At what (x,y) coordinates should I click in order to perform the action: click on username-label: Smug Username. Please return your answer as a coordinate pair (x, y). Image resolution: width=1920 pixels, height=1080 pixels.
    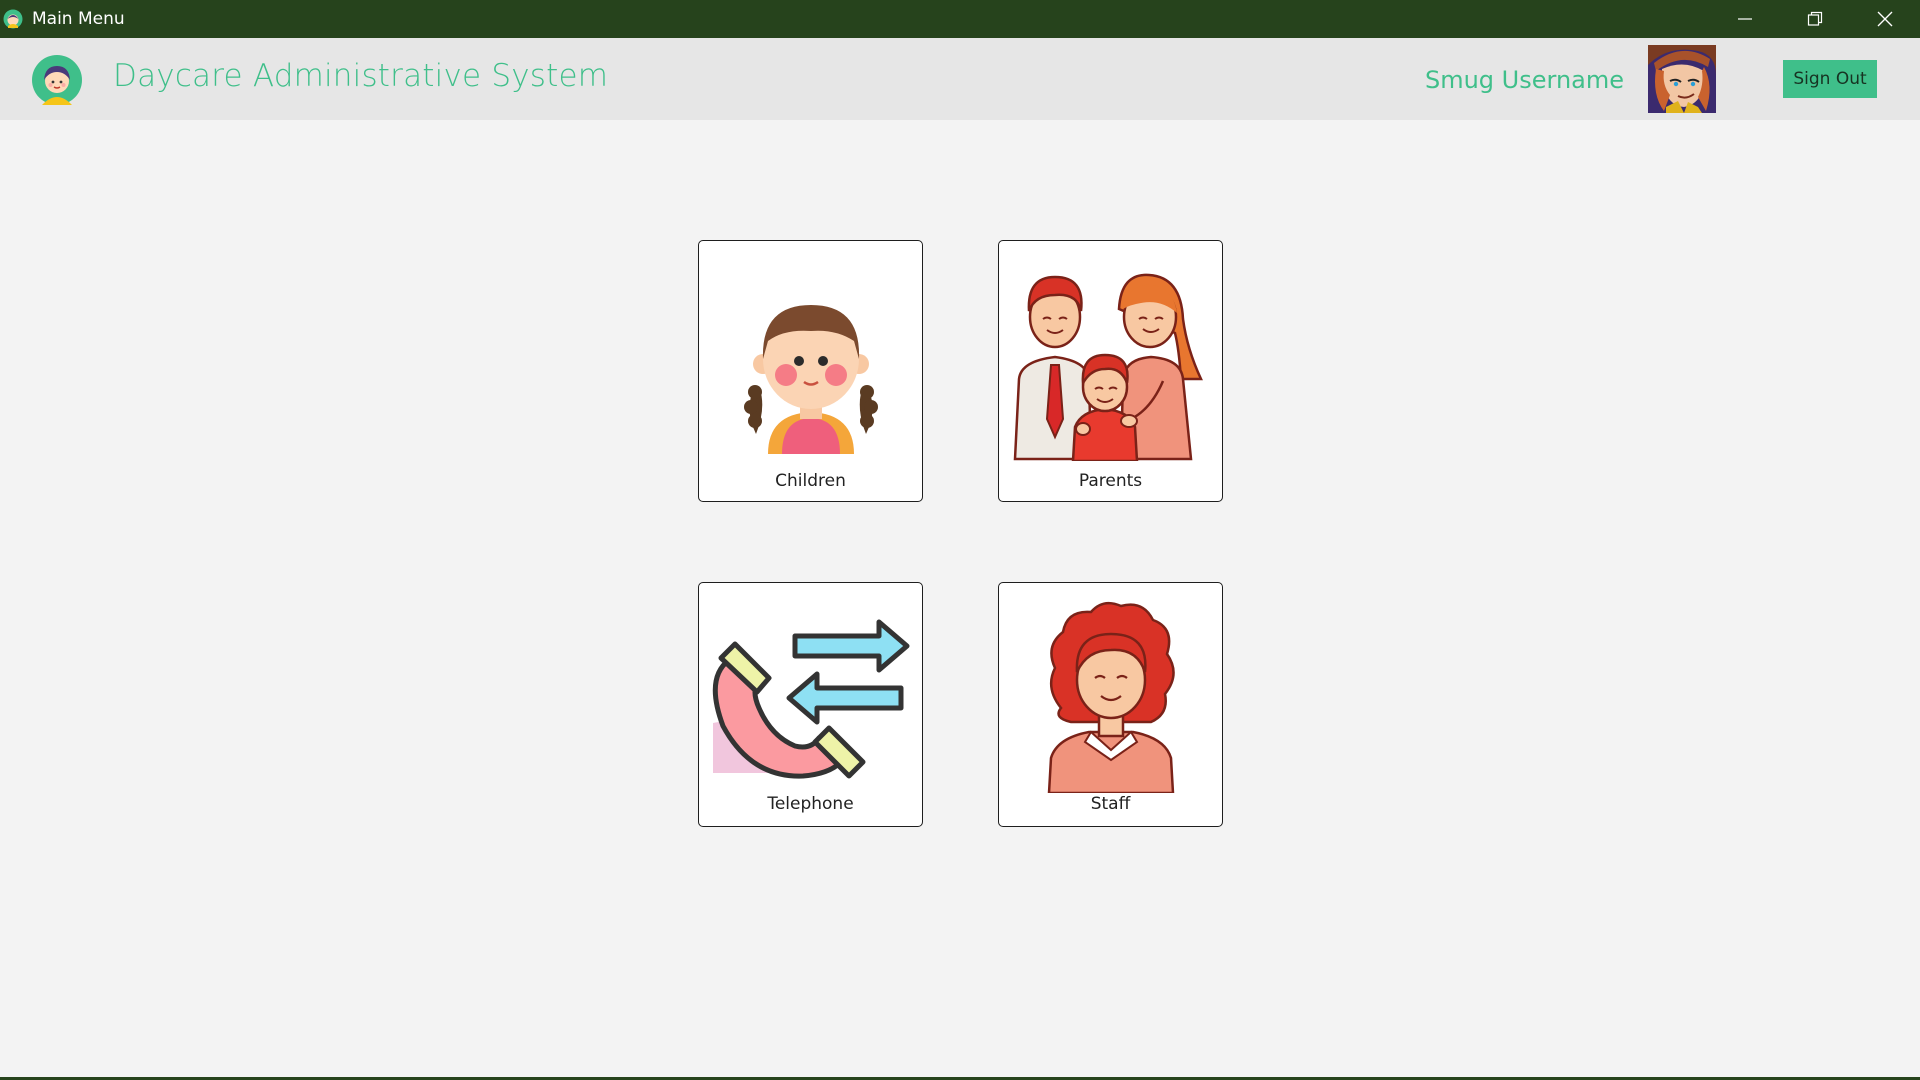
    Looking at the image, I should click on (1524, 80).